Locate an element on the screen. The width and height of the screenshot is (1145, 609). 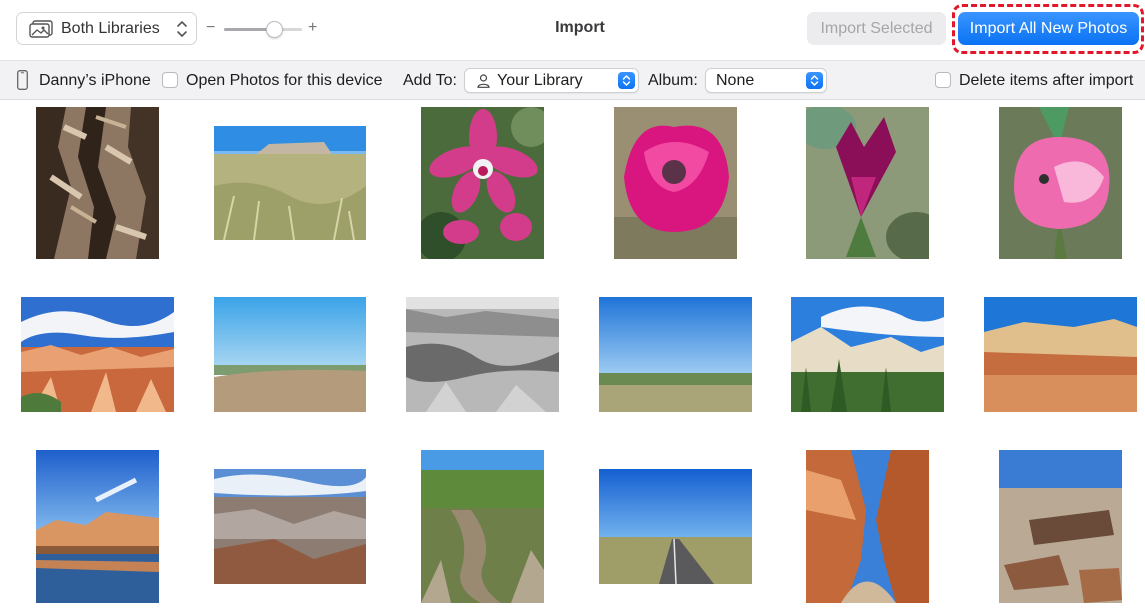
import-all-new-photos-button: Import All New Photos is located at coordinates (1048, 28).